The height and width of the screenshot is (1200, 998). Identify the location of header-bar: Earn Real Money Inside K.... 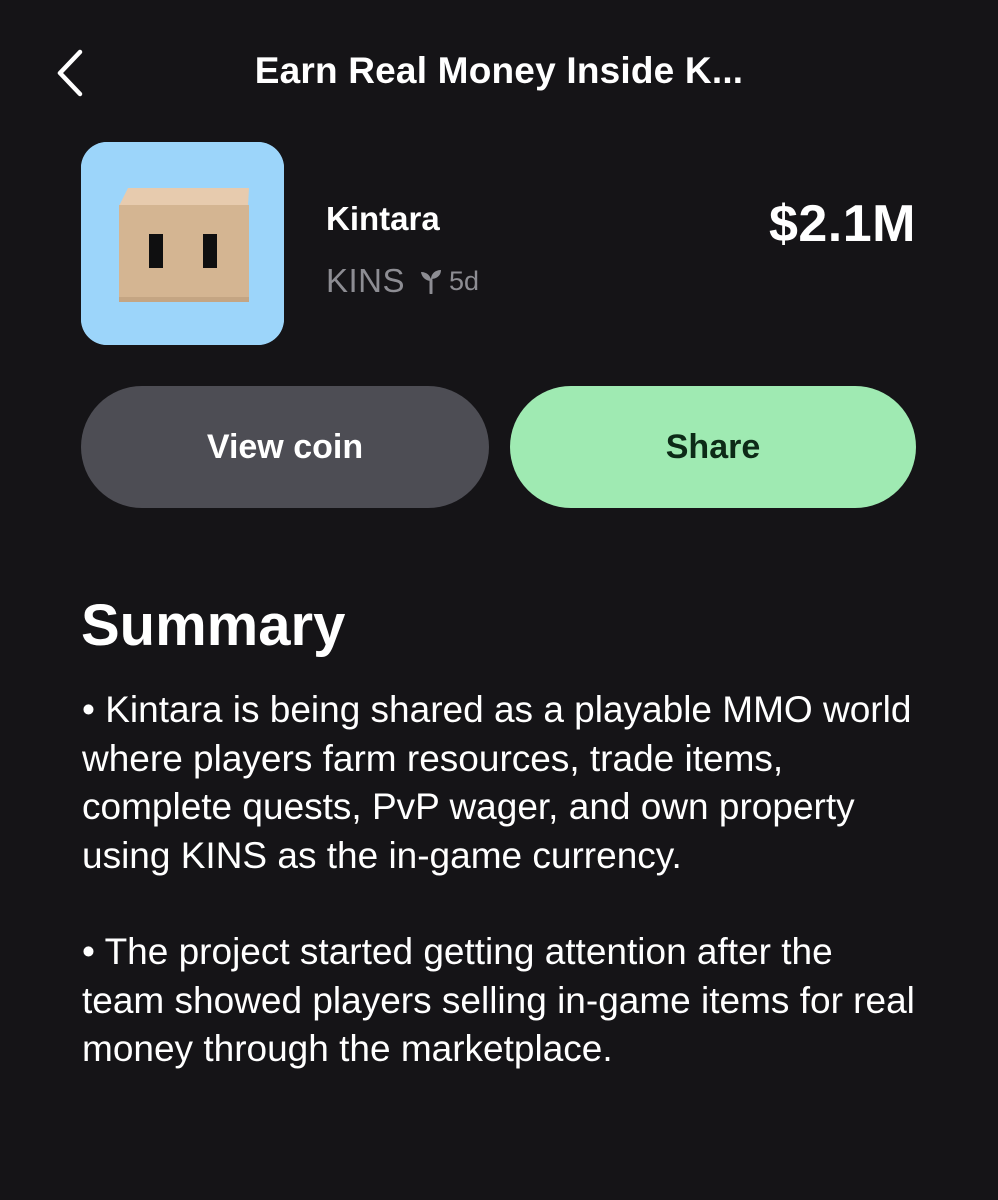
(499, 72).